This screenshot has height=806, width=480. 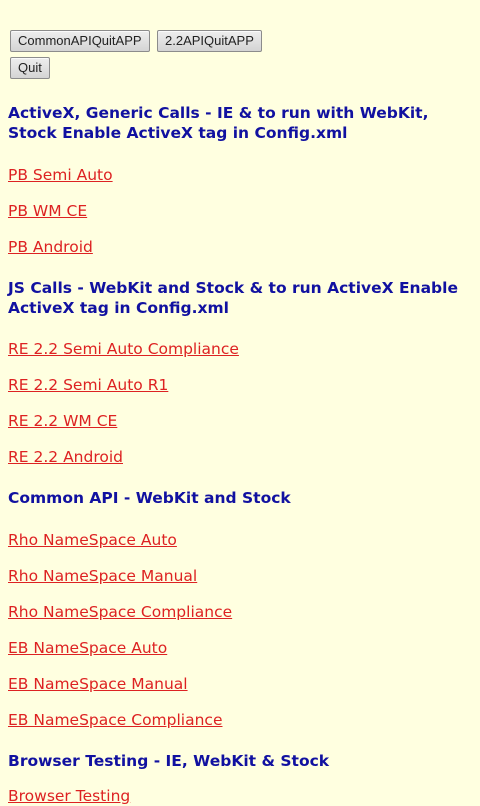 I want to click on link-pb-android: PB Android, so click(x=50, y=247).